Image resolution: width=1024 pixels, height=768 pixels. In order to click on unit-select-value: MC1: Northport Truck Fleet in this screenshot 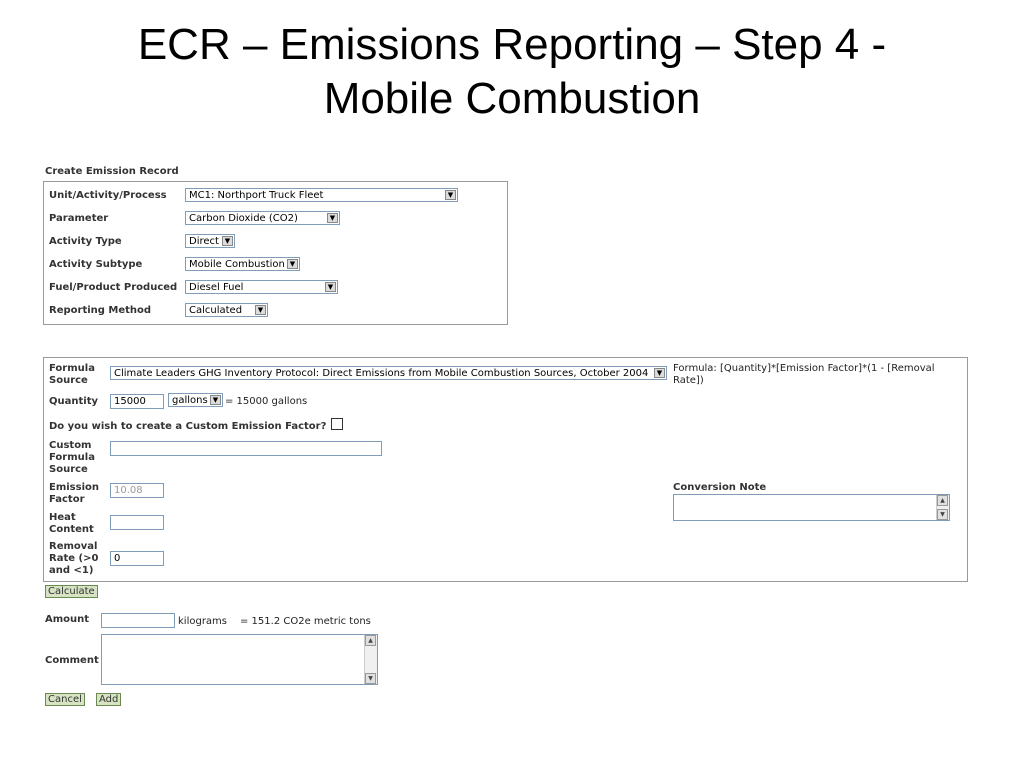, I will do `click(256, 195)`.